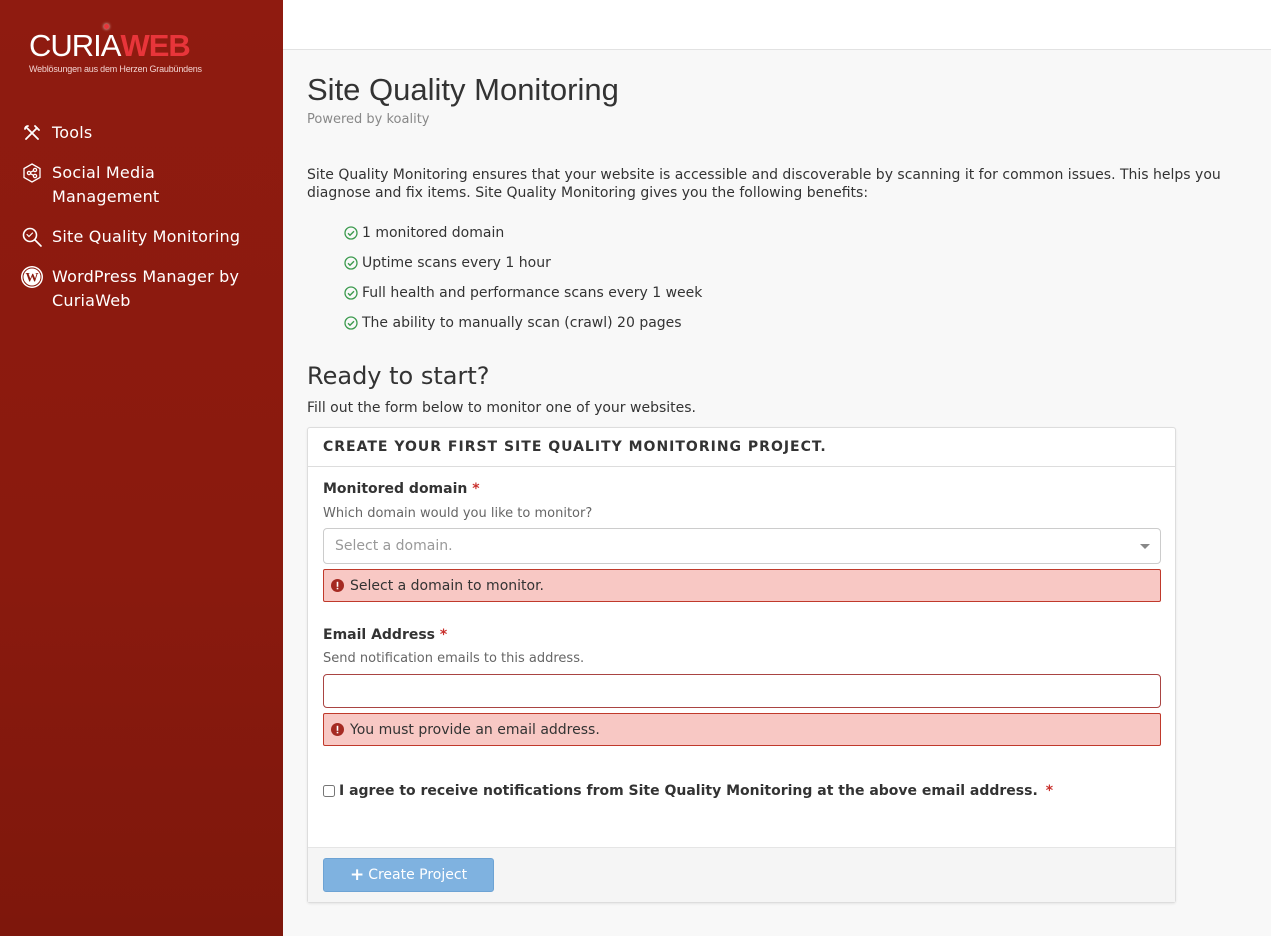 The image size is (1271, 936). I want to click on logo-text-web: WEB, so click(155, 45).